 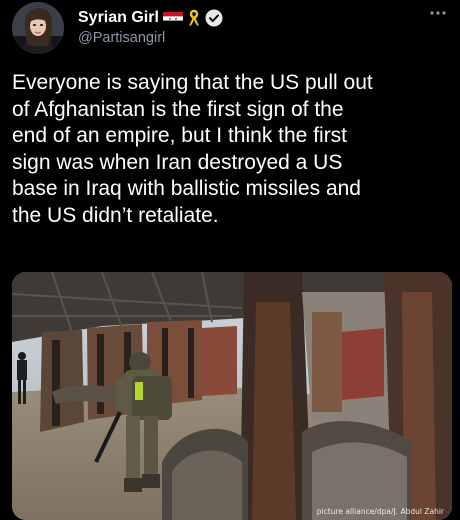 I want to click on avatar, so click(x=38, y=28).